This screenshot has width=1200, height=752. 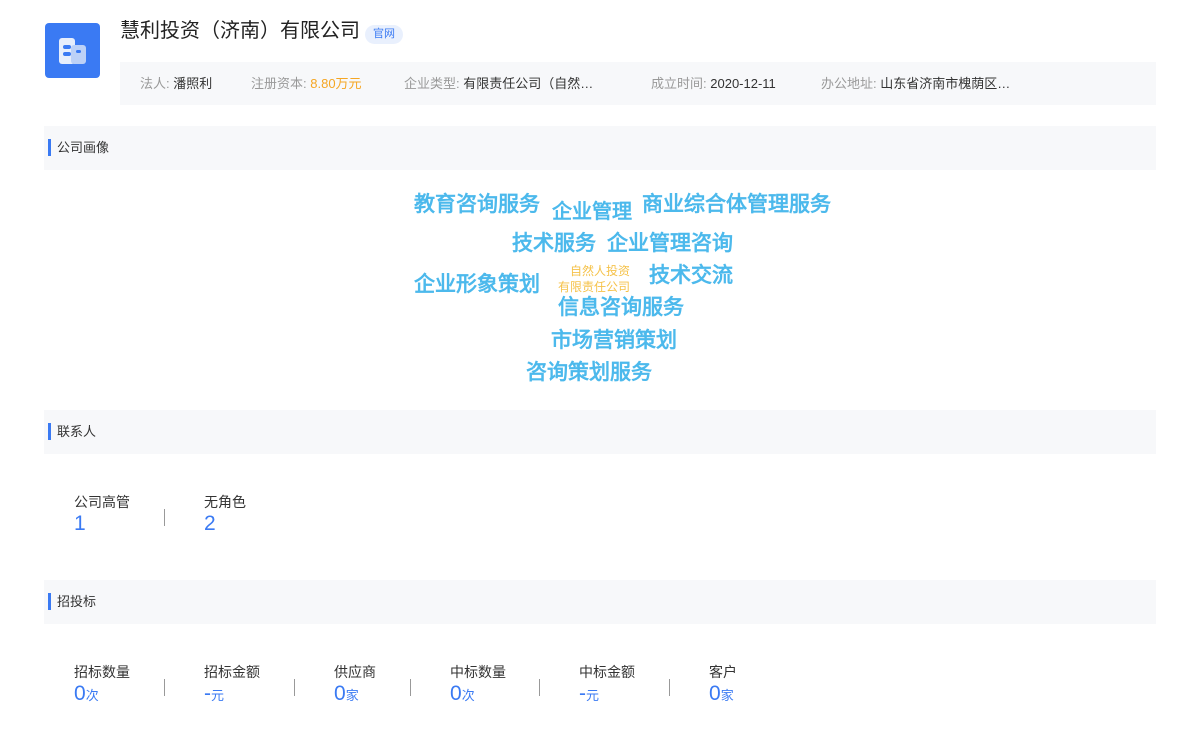 I want to click on building-icon, so click(x=72, y=51).